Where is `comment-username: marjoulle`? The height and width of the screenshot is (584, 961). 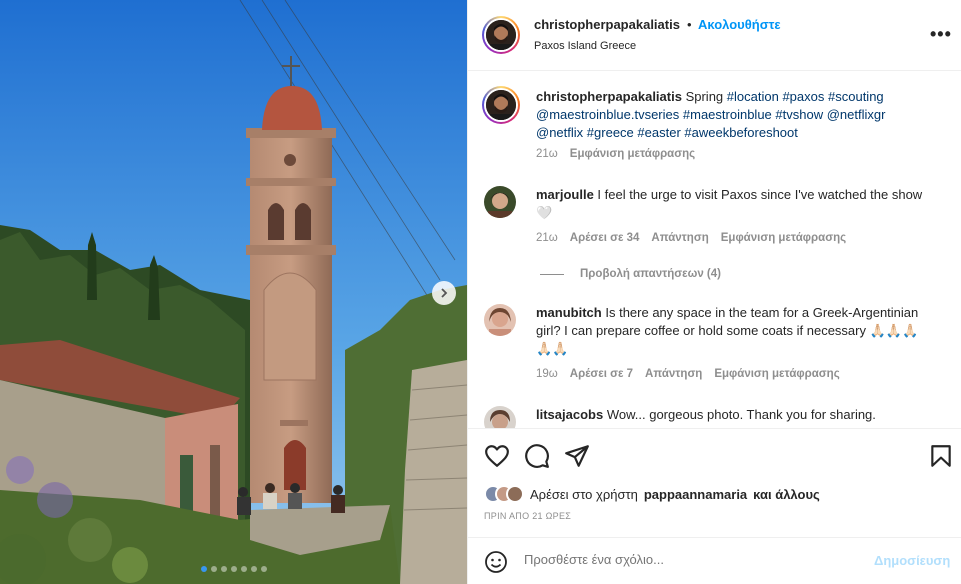 comment-username: marjoulle is located at coordinates (565, 194).